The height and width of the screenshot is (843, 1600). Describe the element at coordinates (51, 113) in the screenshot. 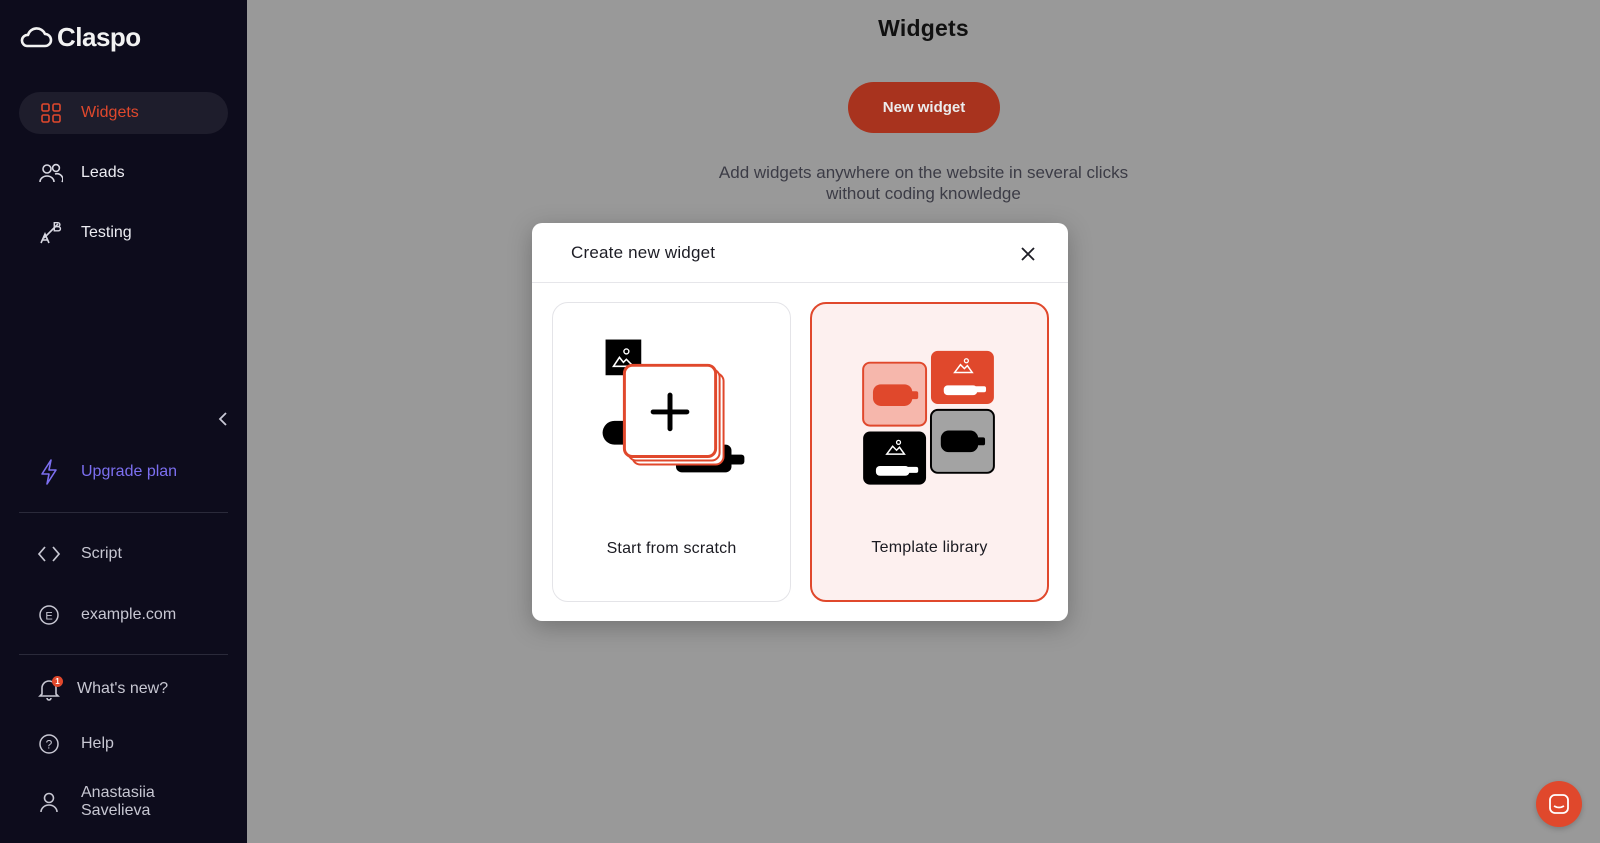

I see `grid-icon` at that location.